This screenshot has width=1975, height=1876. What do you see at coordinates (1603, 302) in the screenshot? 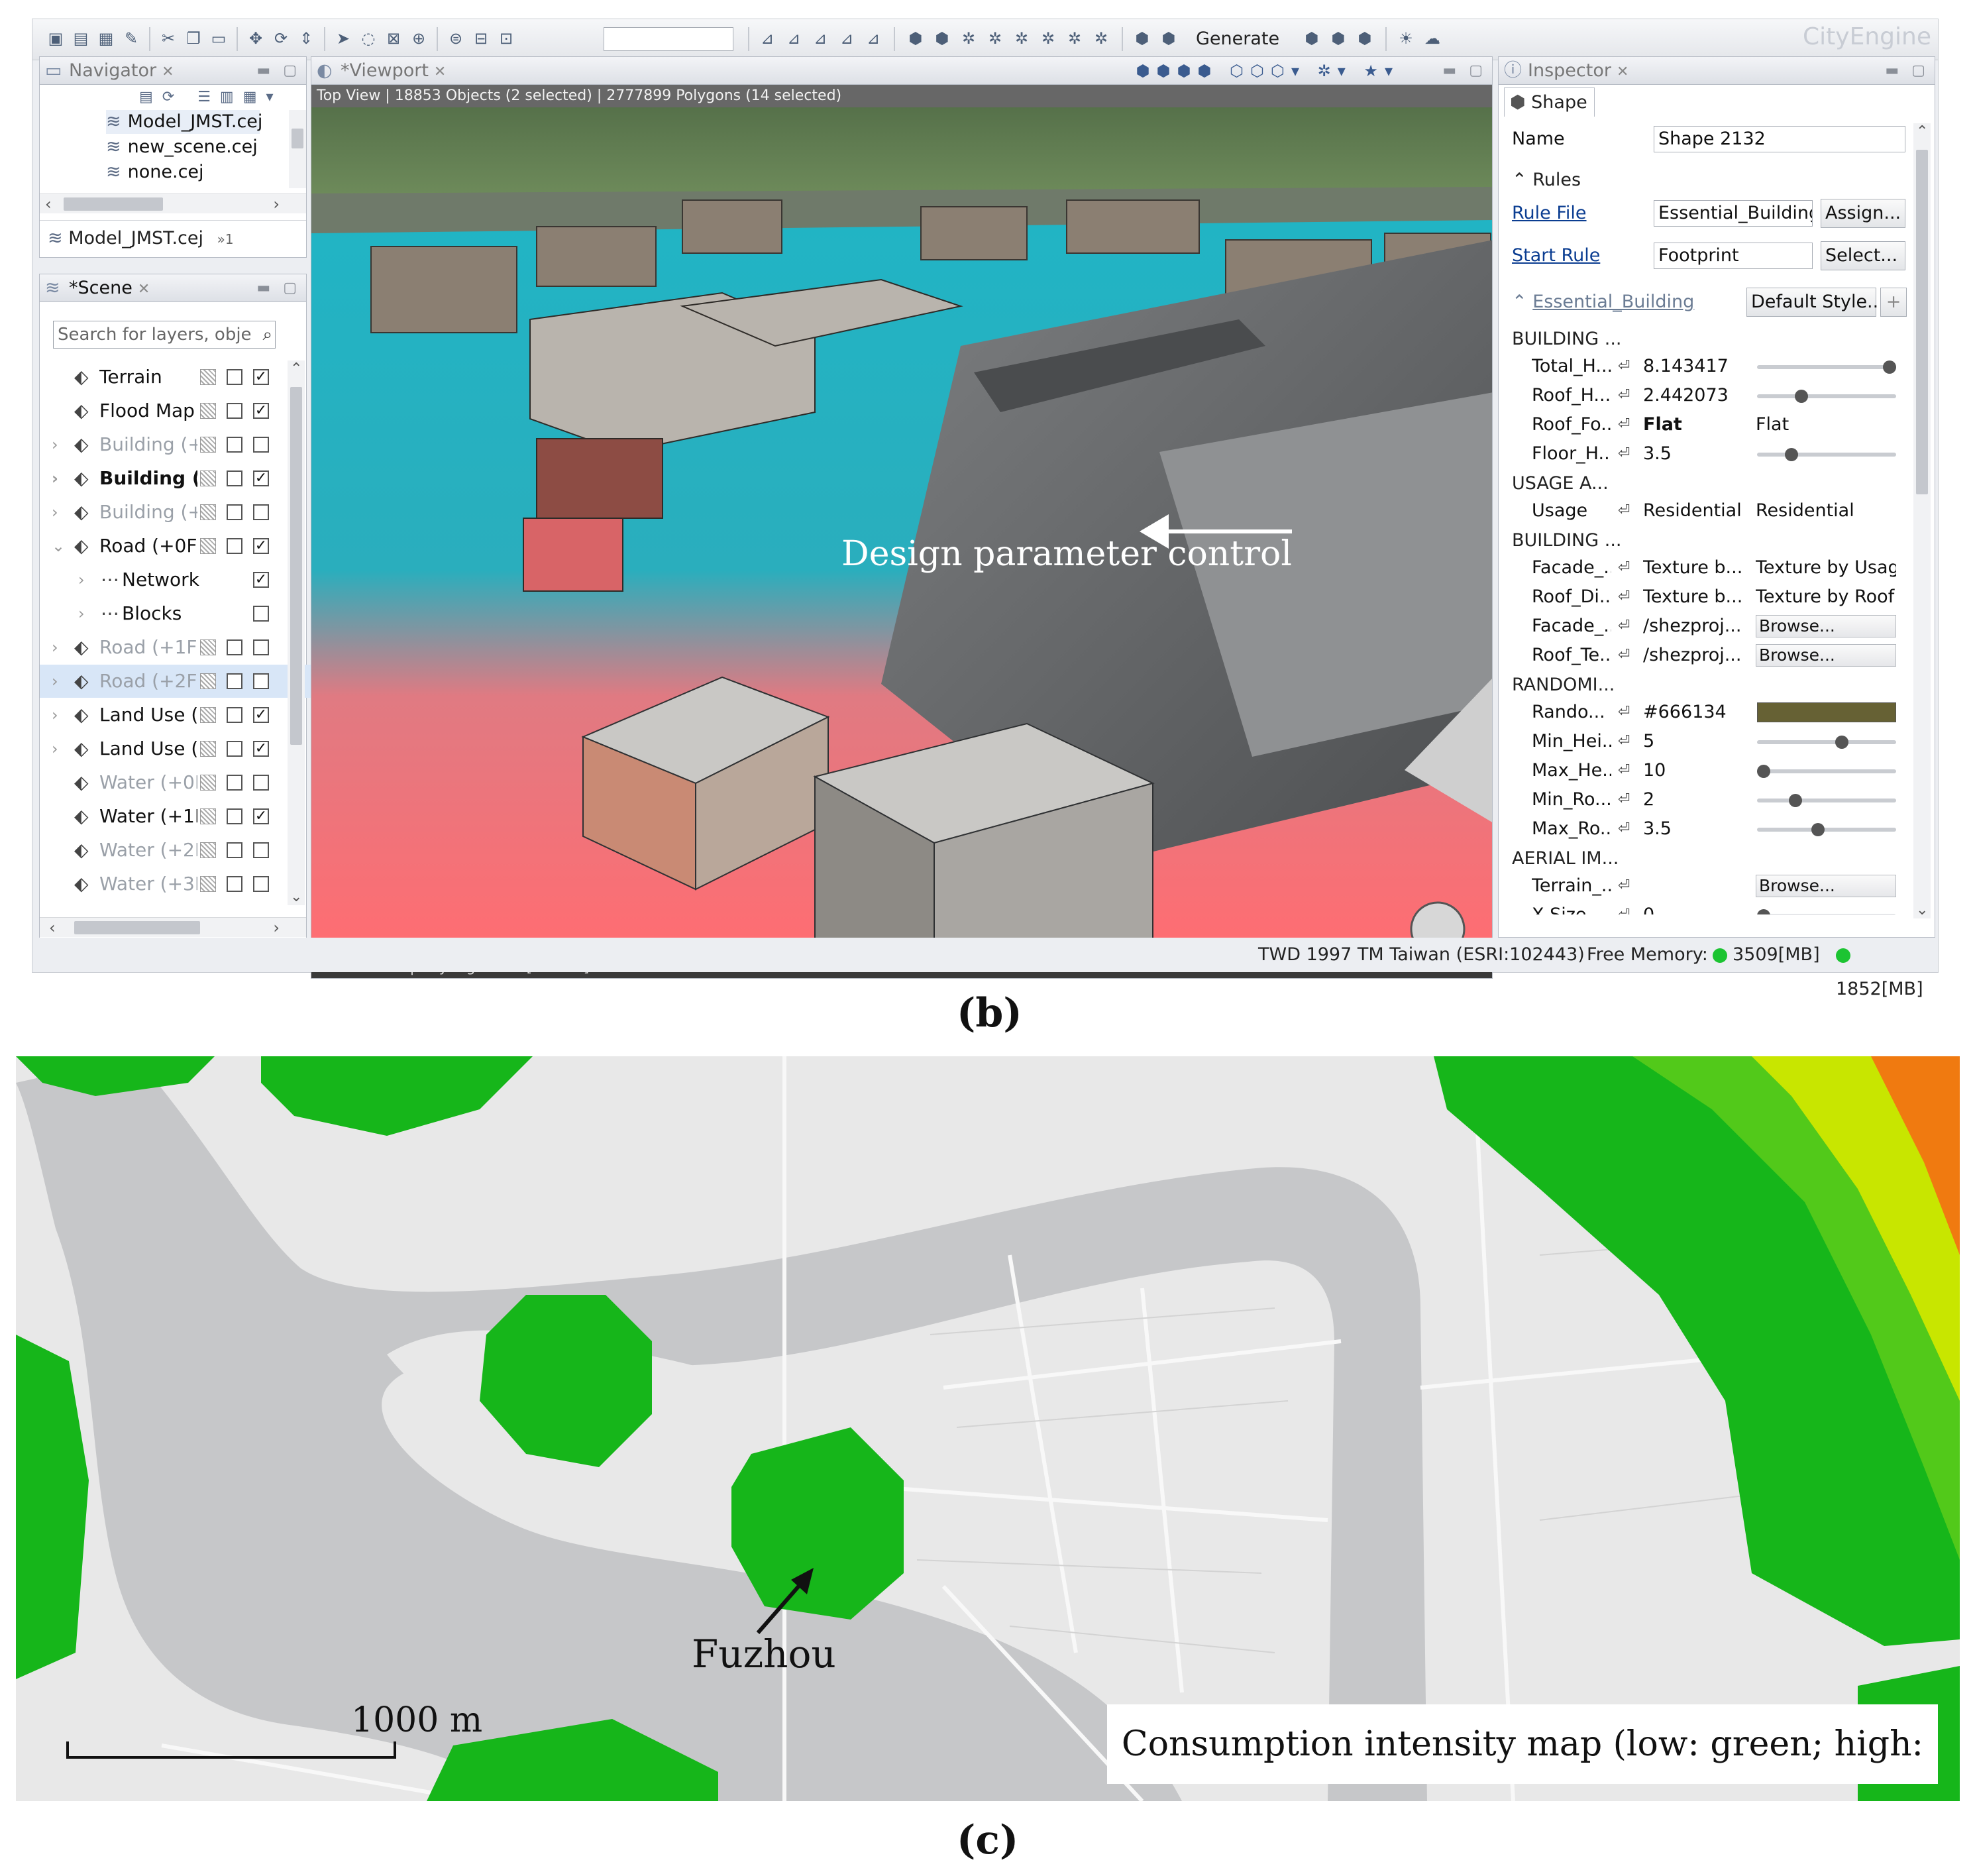
I see `style-section-header: ⌃ Essential_Building` at bounding box center [1603, 302].